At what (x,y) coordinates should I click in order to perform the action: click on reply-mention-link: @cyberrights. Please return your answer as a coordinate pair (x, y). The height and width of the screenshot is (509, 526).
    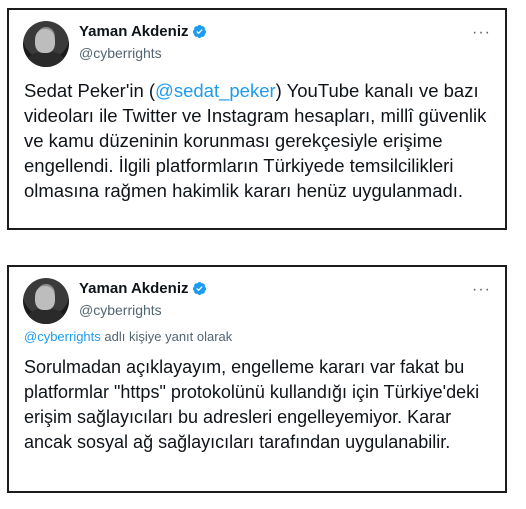
    Looking at the image, I should click on (62, 336).